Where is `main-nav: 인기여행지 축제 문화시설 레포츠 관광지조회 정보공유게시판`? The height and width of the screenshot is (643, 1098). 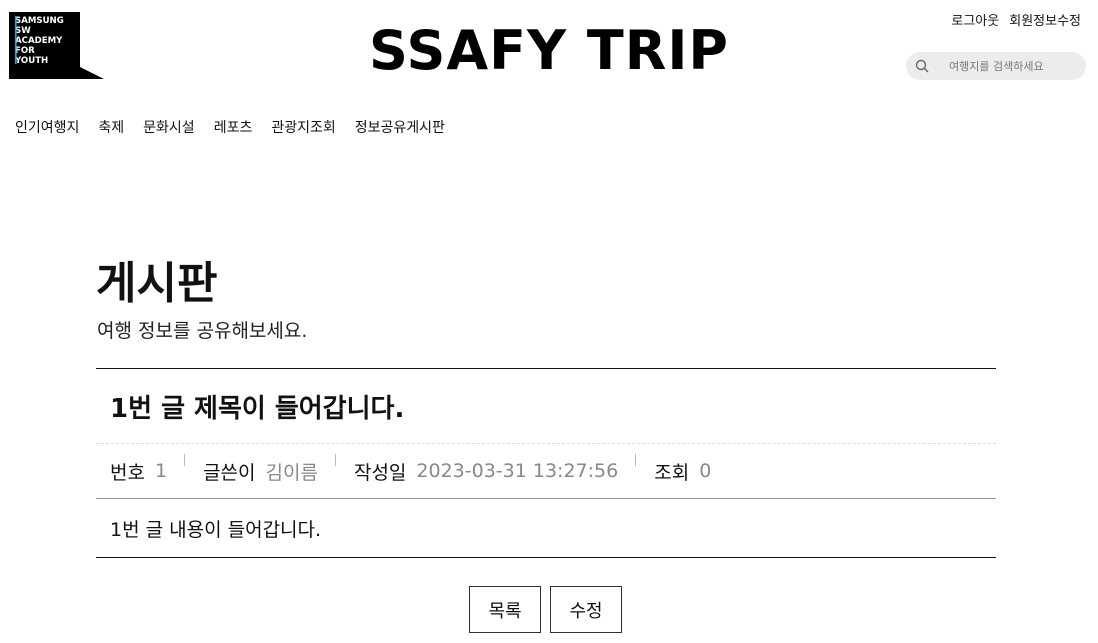 main-nav: 인기여행지 축제 문화시설 레포츠 관광지조회 정보공유게시판 is located at coordinates (230, 127).